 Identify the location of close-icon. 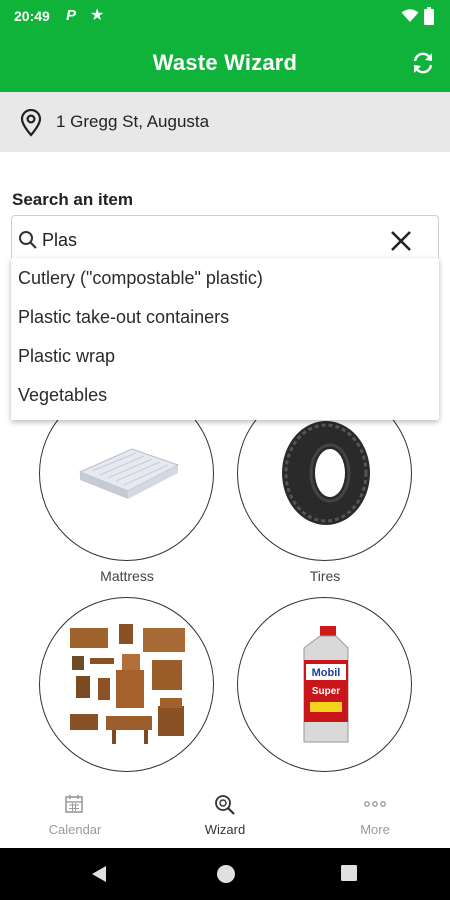
(401, 241).